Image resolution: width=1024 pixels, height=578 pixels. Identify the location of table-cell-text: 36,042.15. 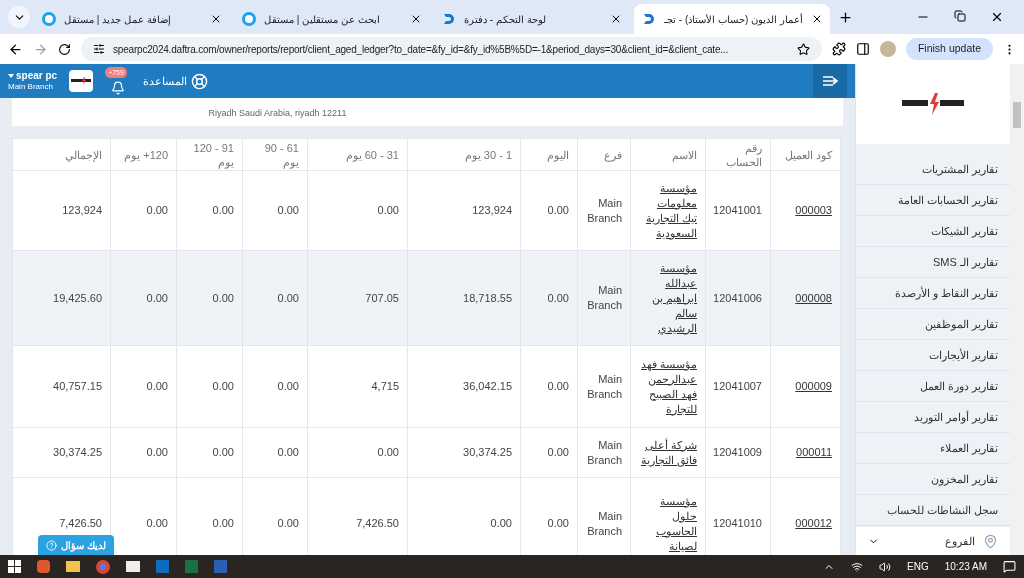
(487, 386).